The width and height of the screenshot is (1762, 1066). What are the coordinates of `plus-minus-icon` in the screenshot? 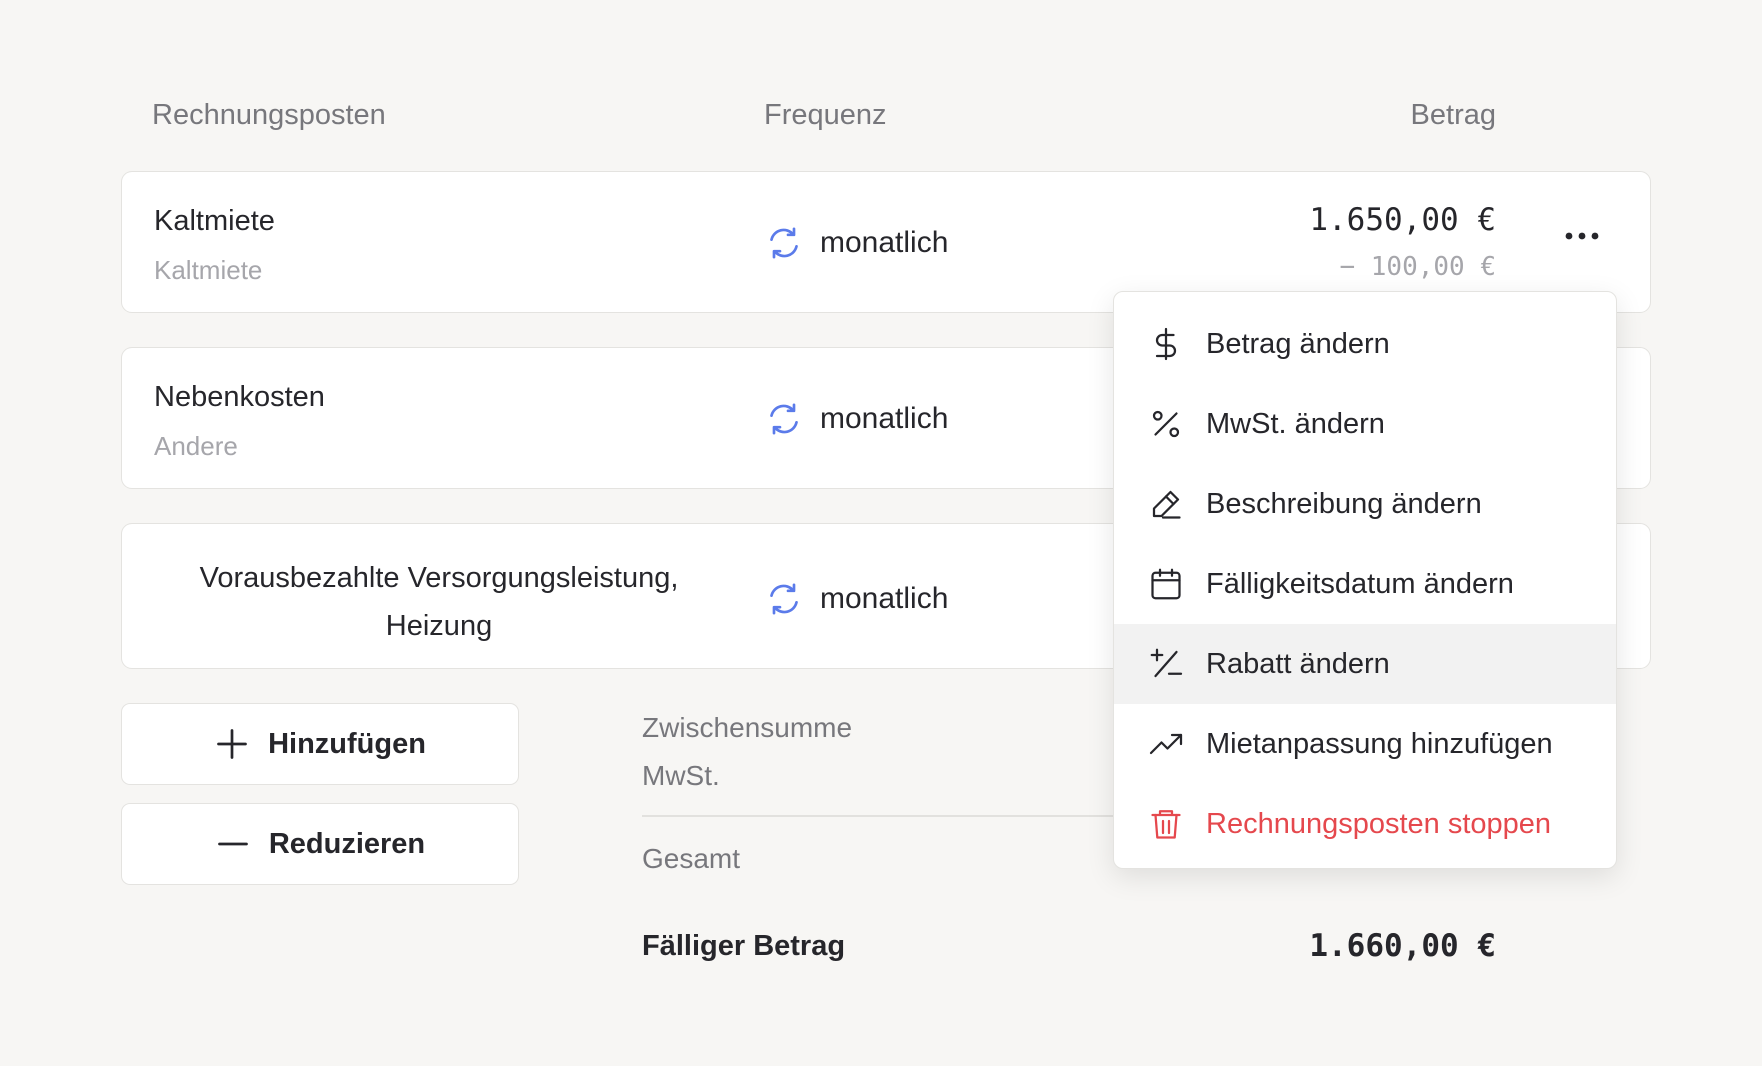 It's located at (1166, 663).